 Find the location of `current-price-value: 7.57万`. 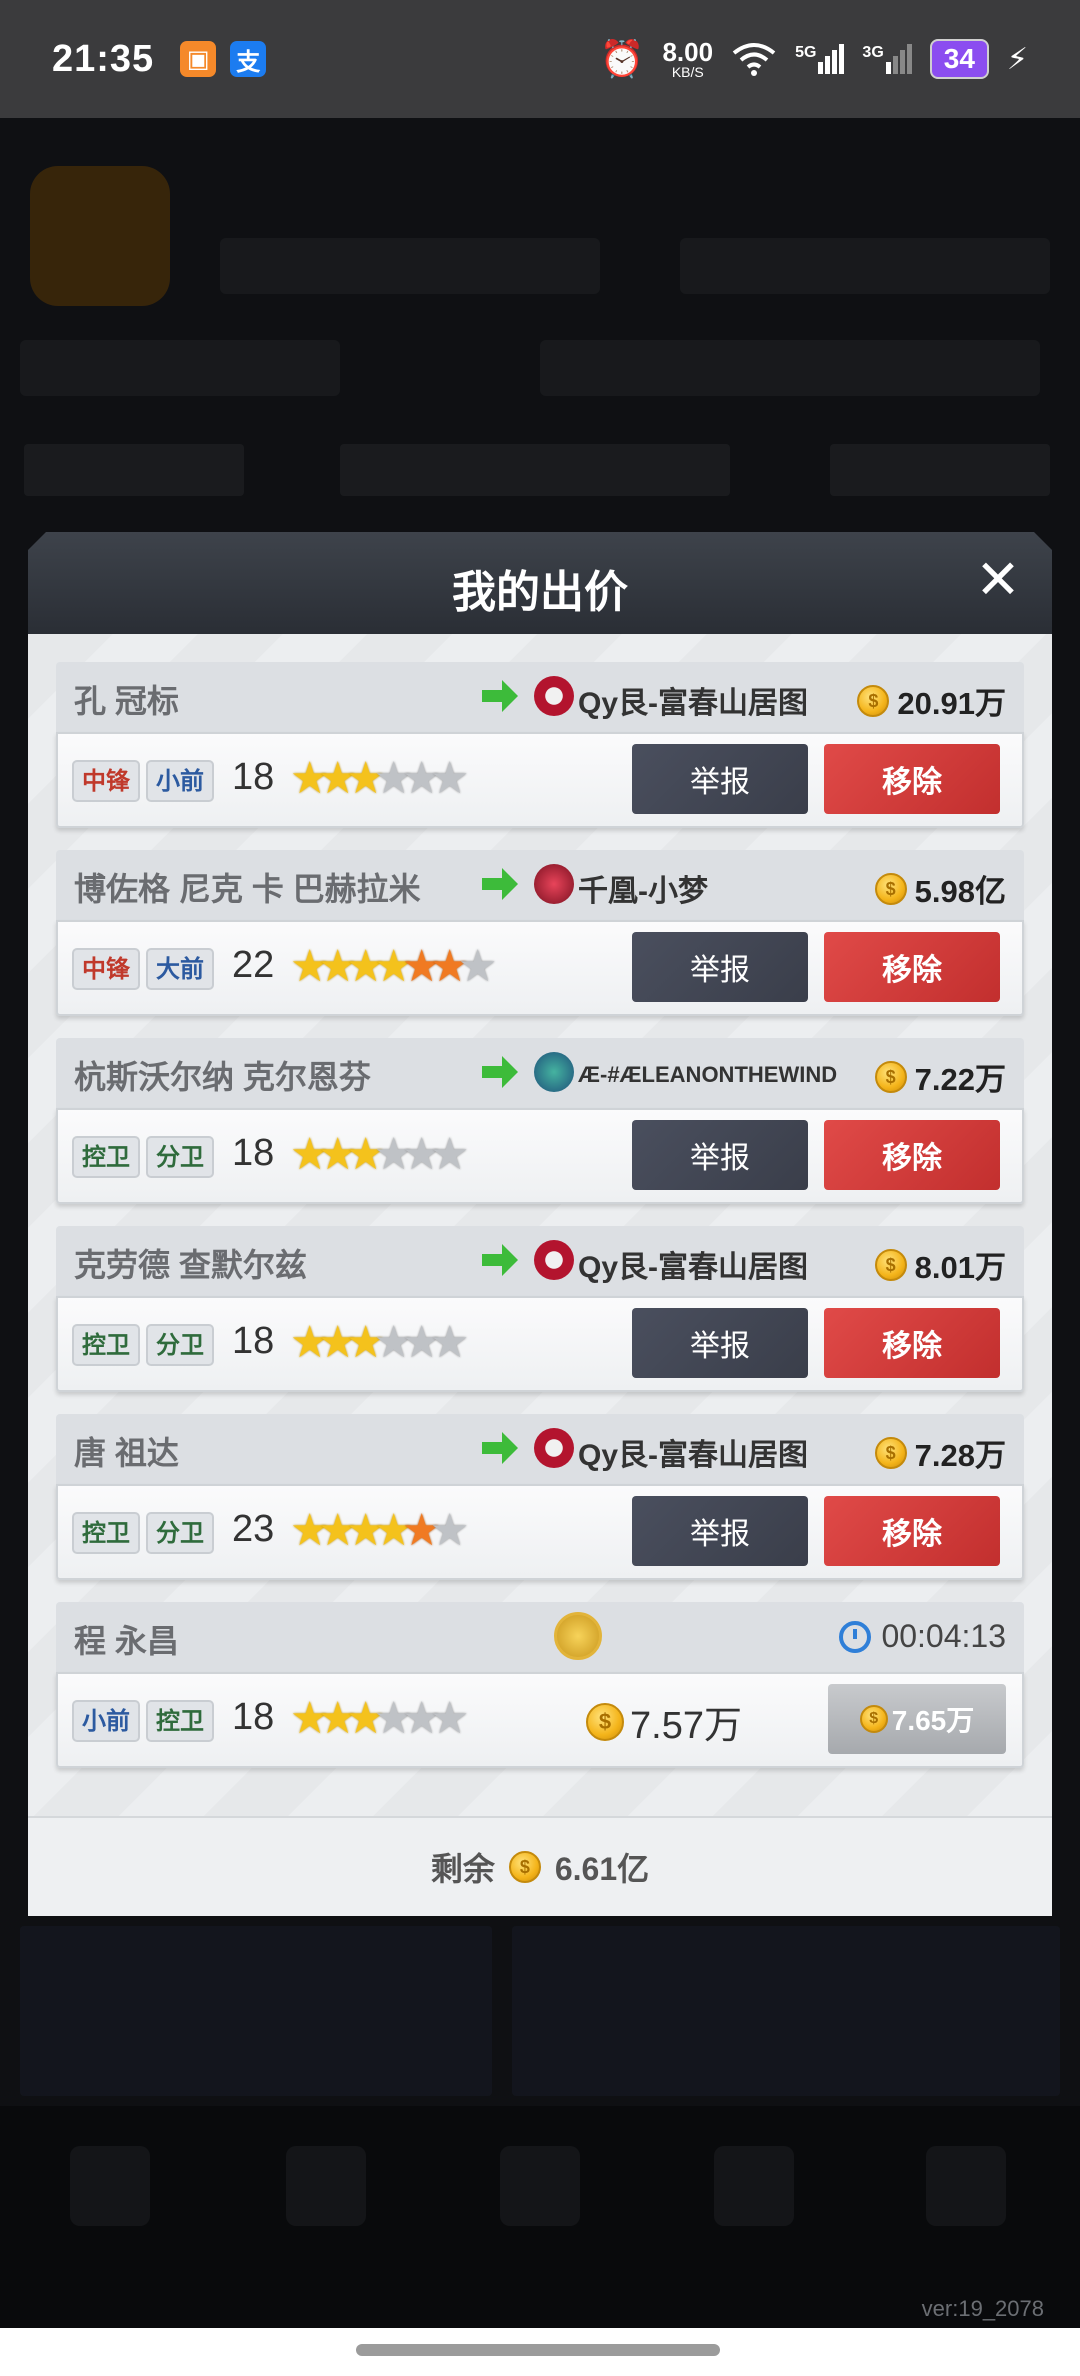

current-price-value: 7.57万 is located at coordinates (686, 1726).